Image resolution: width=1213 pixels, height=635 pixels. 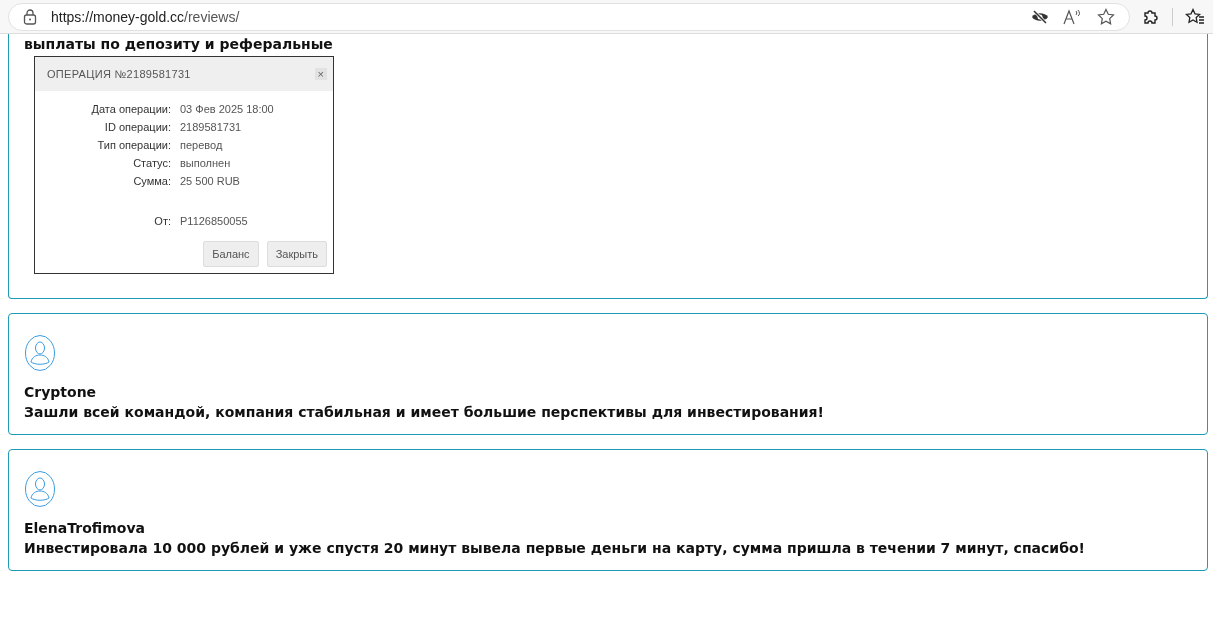 I want to click on field-label: Статус:, so click(x=151, y=163).